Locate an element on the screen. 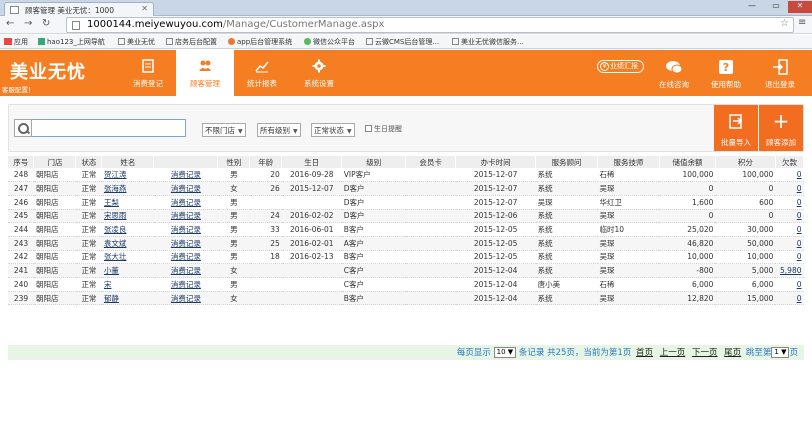 This screenshot has width=812, height=426. nav-settings: 系统设置 is located at coordinates (319, 73).